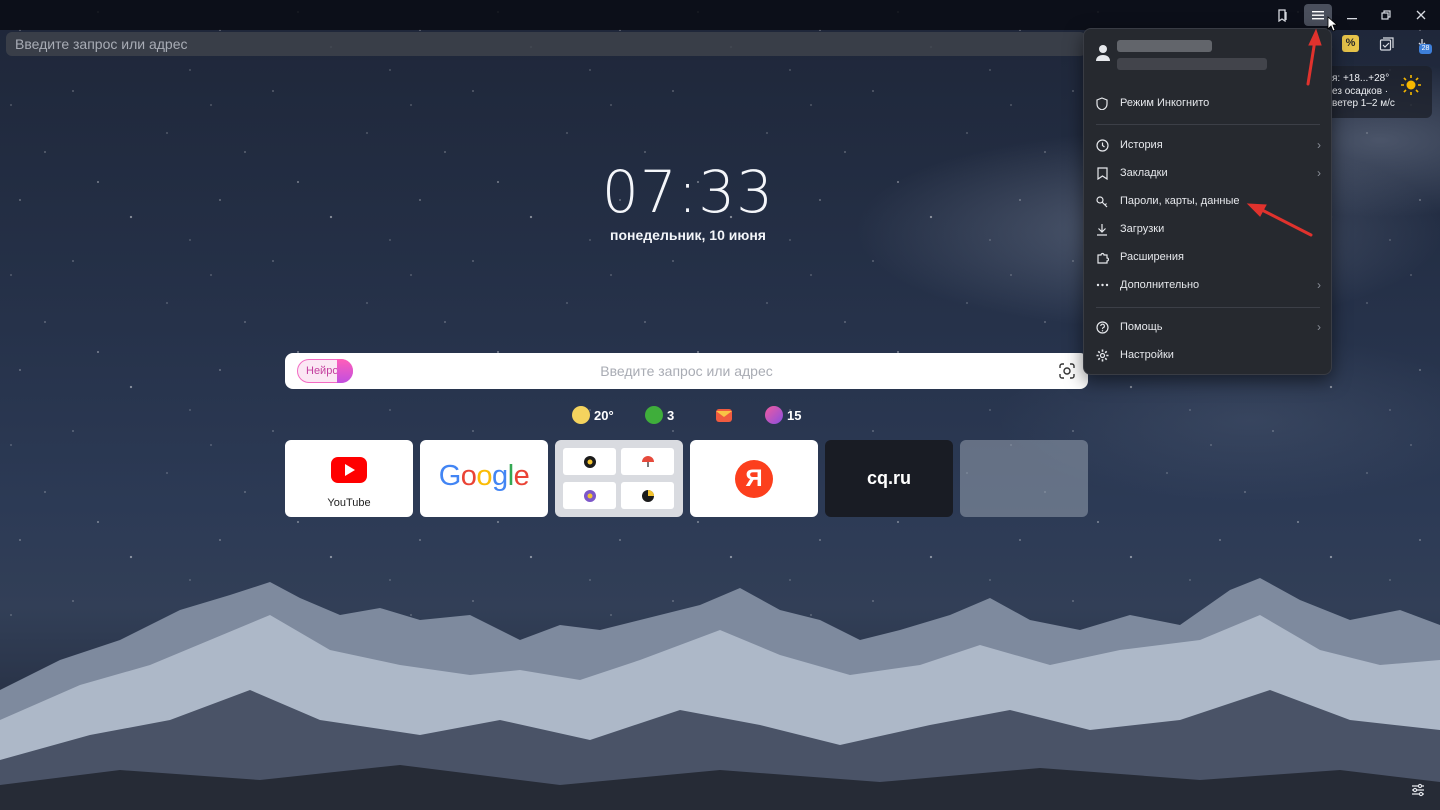 The image size is (1440, 810). Describe the element at coordinates (1144, 173) in the screenshot. I see `menu-item-bookmarks-label: Закладки` at that location.